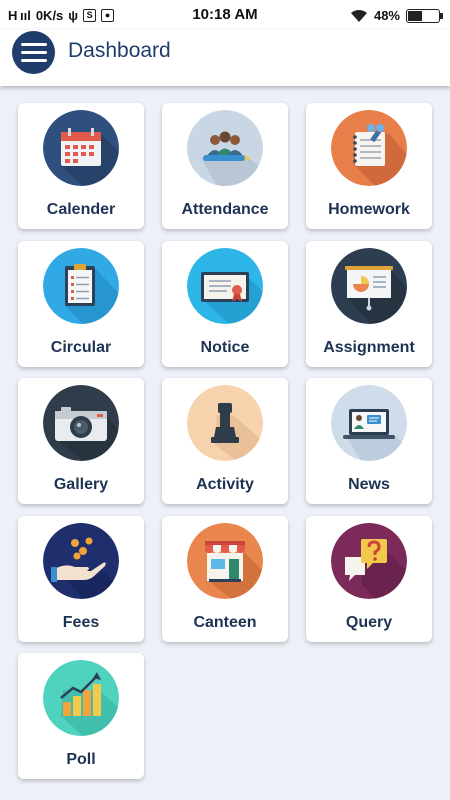  Describe the element at coordinates (33, 44) in the screenshot. I see `hamburger-menu-icon` at that location.